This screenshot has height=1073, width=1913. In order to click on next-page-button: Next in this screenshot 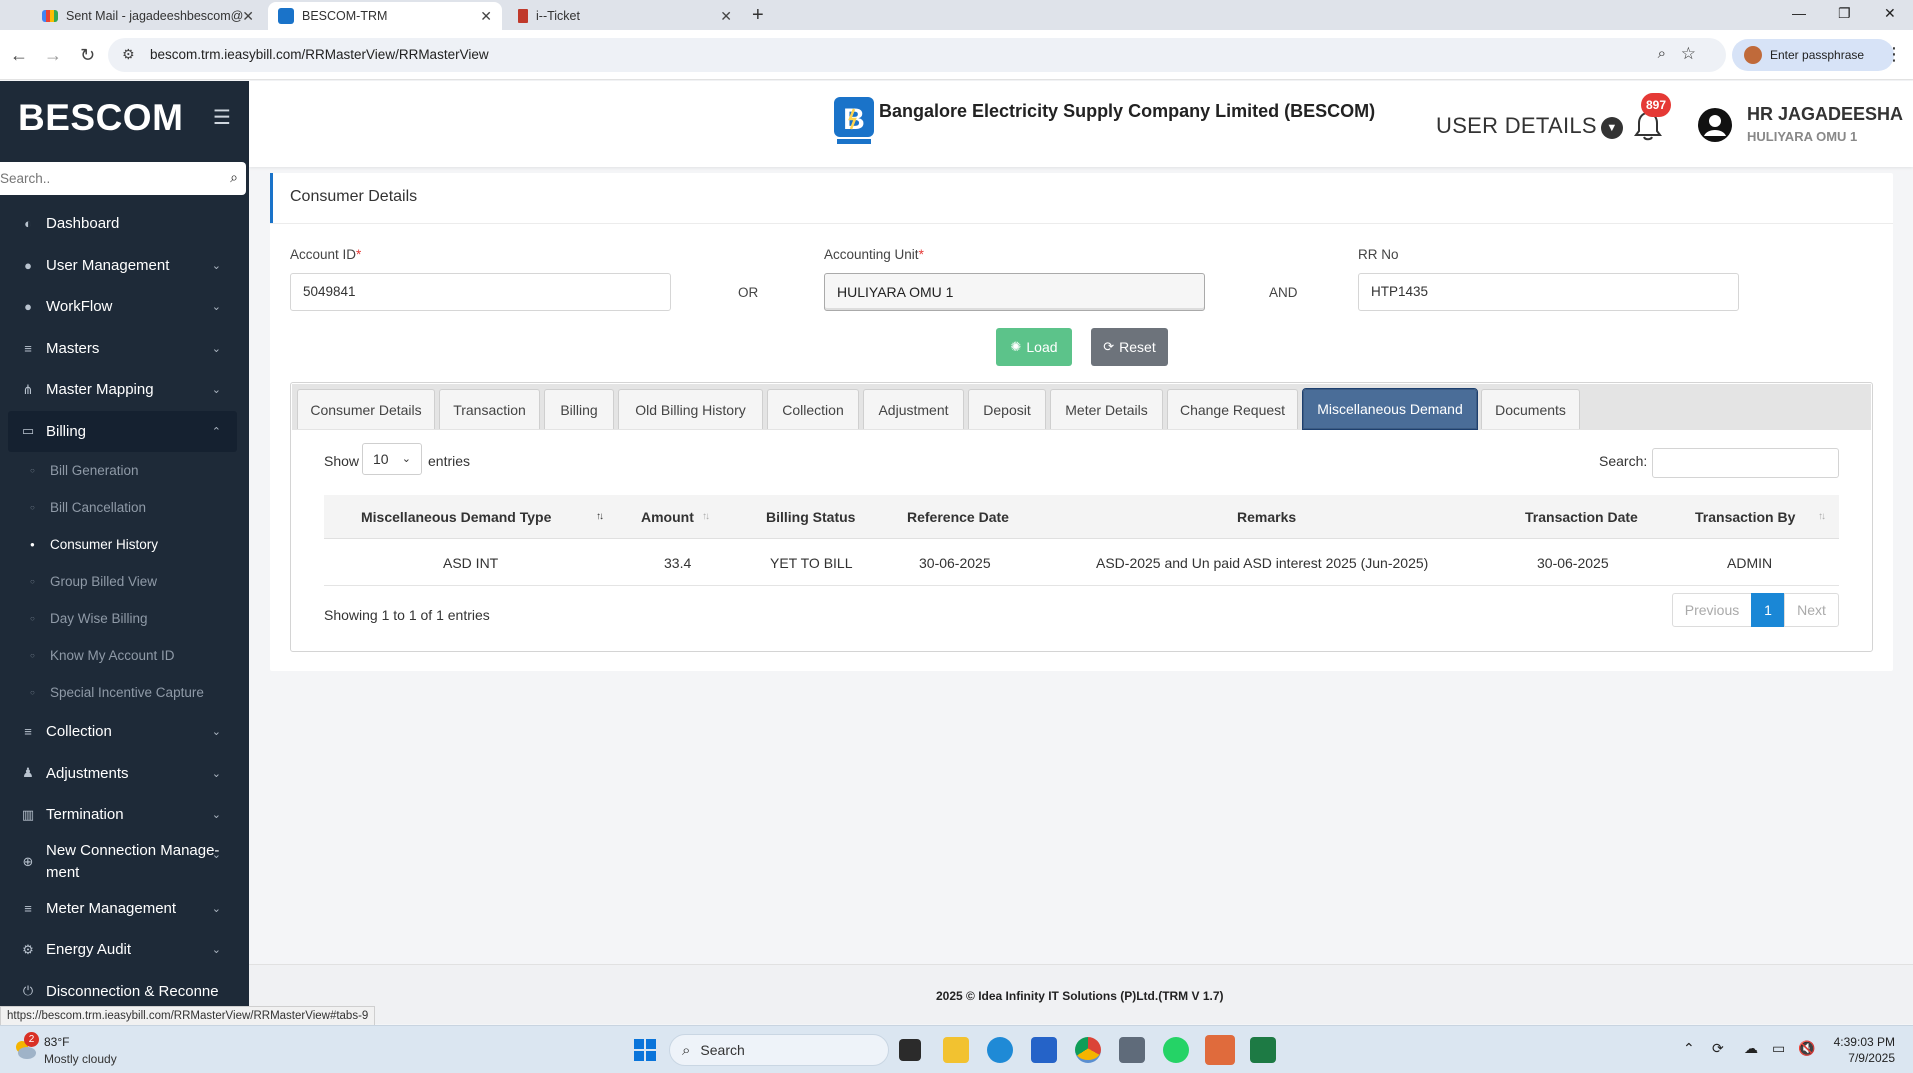, I will do `click(1811, 610)`.